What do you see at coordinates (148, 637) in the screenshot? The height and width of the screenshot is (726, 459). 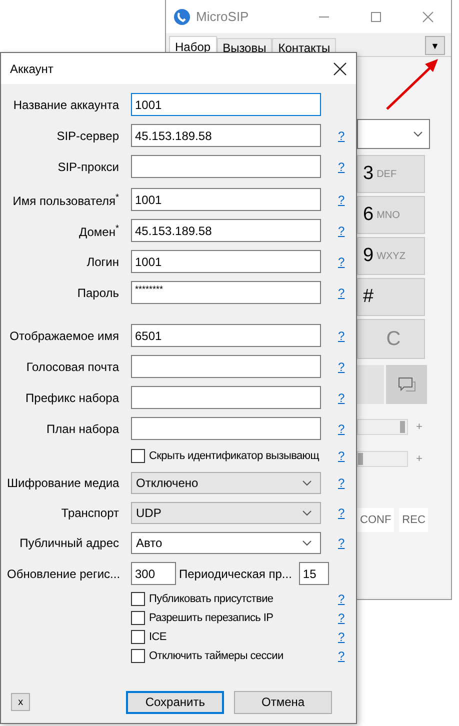 I see `checkbox-option: ICE` at bounding box center [148, 637].